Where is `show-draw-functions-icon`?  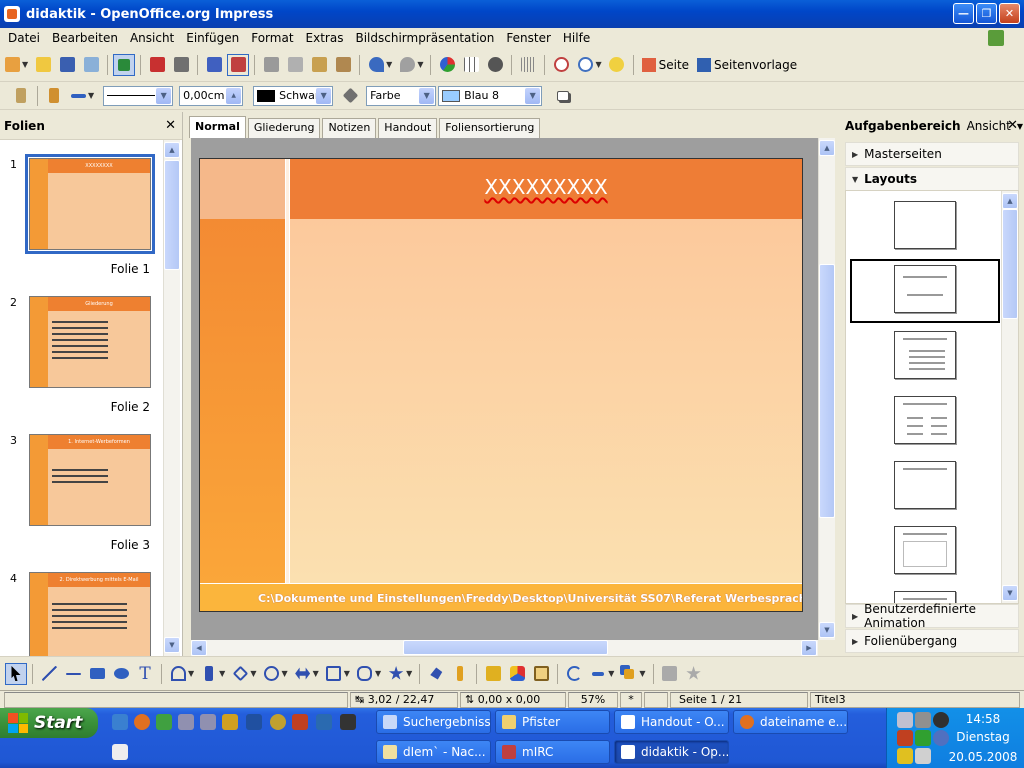 show-draw-functions-icon is located at coordinates (495, 65).